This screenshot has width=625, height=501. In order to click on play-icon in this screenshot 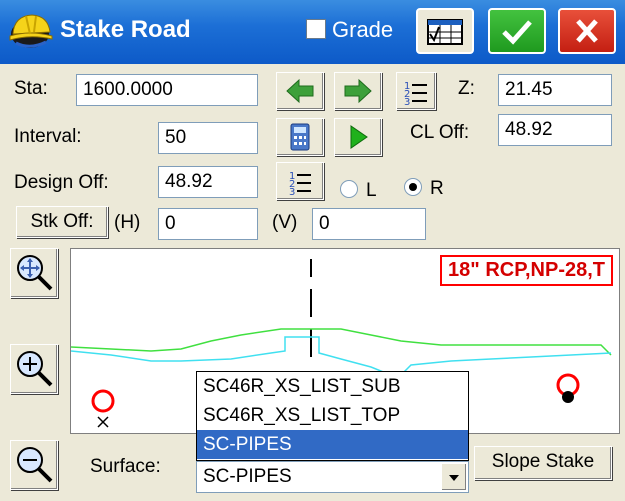, I will do `click(359, 137)`.